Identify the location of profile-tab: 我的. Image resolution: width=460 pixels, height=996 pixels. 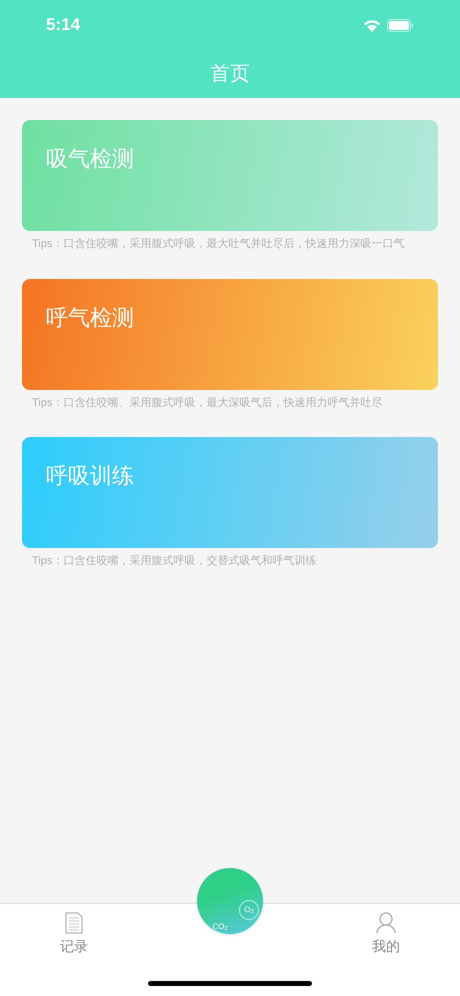
(386, 937).